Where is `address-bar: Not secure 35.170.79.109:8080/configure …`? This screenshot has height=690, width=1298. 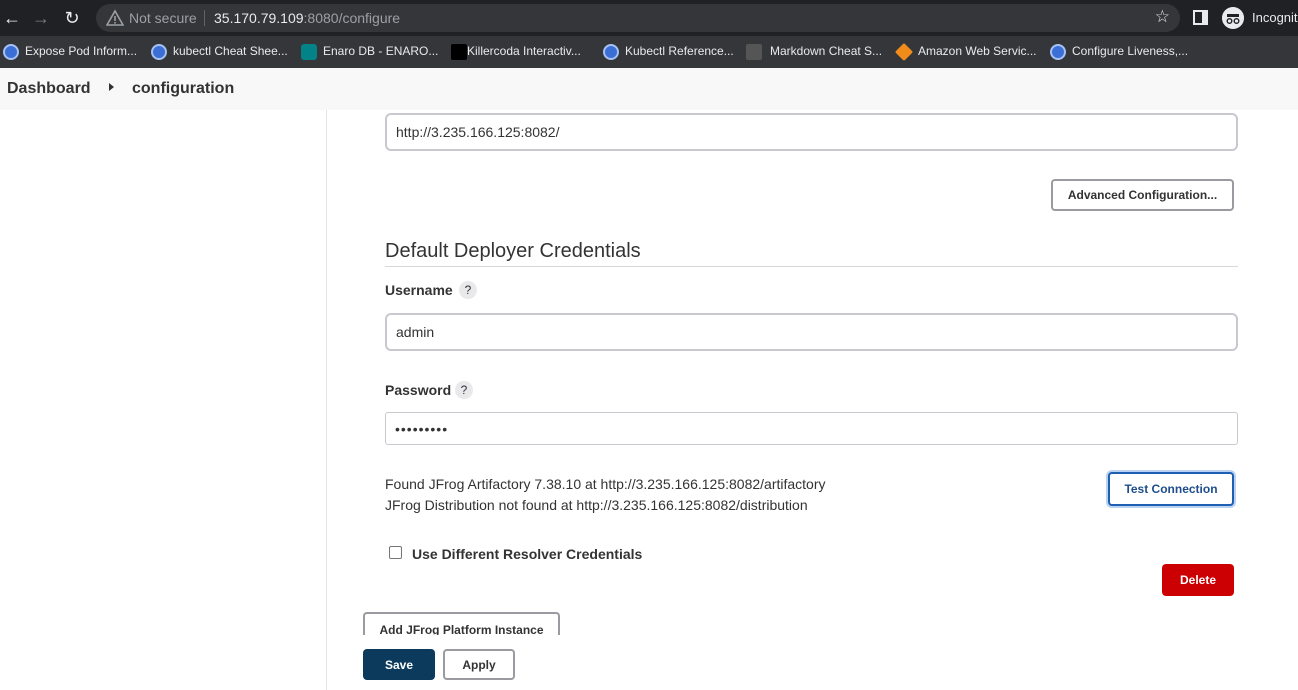
address-bar: Not secure 35.170.79.109:8080/configure … is located at coordinates (638, 18).